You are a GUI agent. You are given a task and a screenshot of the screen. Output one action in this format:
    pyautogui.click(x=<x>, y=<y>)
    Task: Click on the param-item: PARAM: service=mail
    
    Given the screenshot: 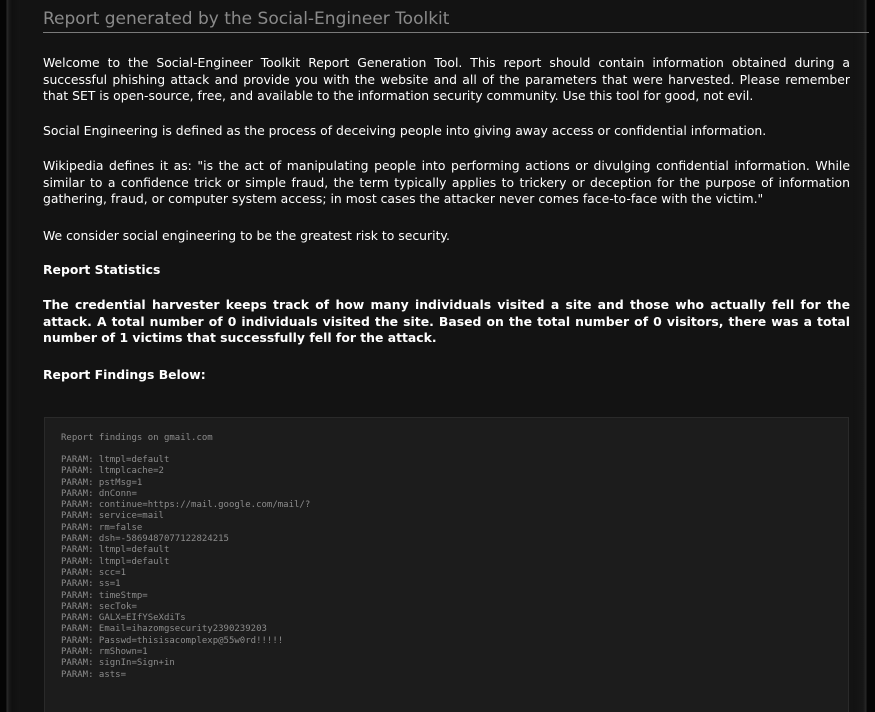 What is the action you would take?
    pyautogui.click(x=112, y=516)
    